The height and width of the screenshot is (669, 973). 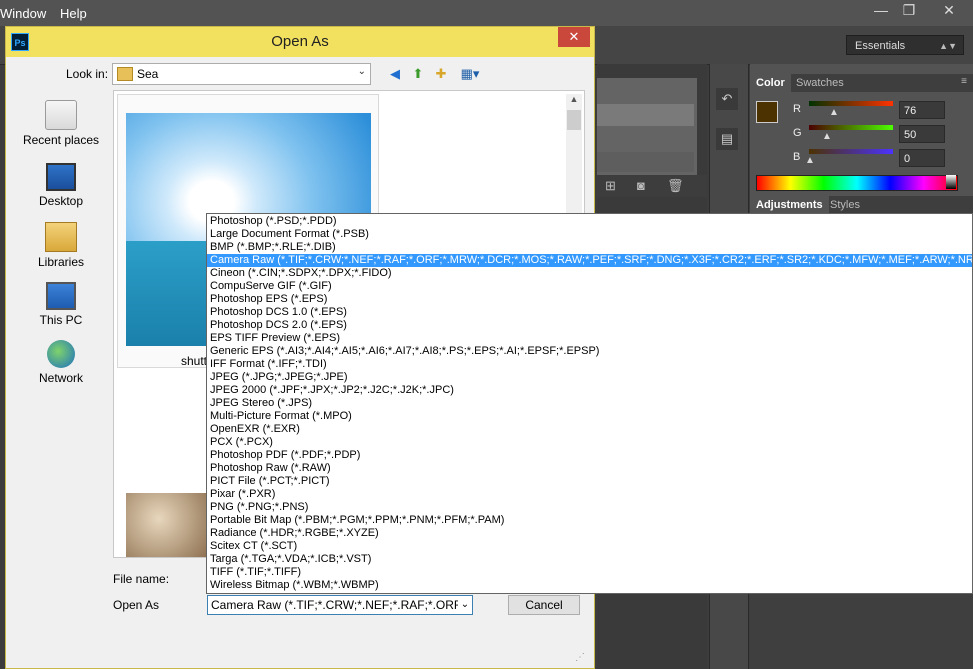 I want to click on layers-panel-toolbar: ⊞ ◙ 🗑, so click(x=652, y=186).